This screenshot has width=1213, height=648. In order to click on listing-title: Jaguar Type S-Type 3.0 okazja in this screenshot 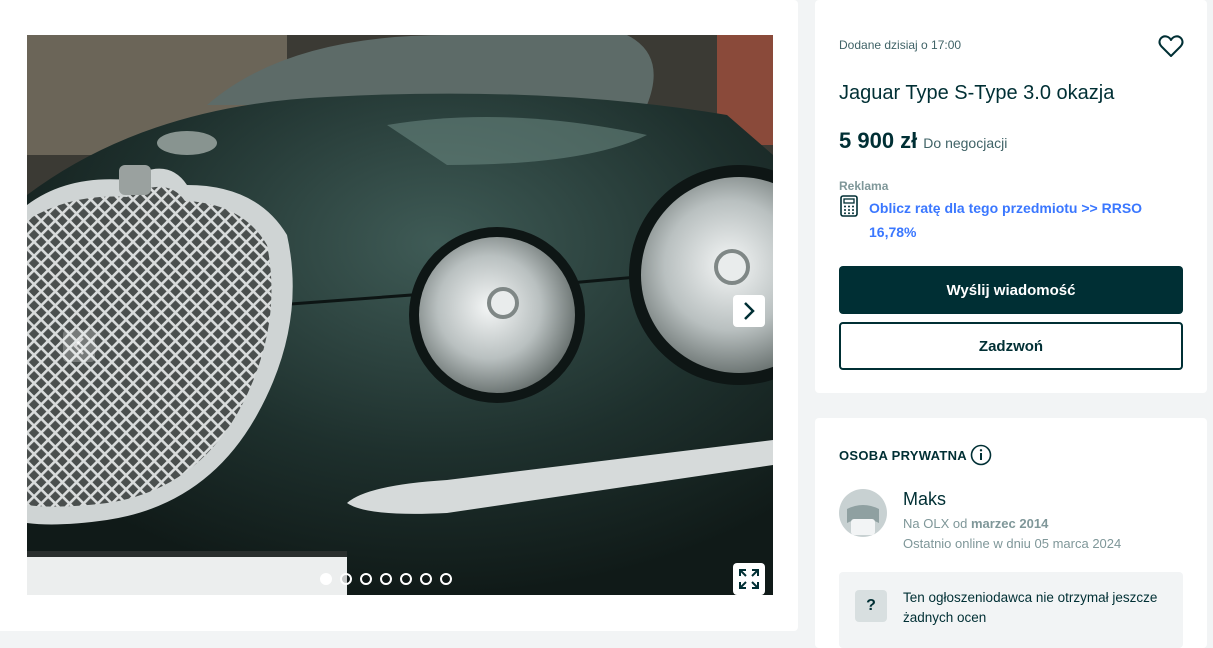, I will do `click(977, 93)`.